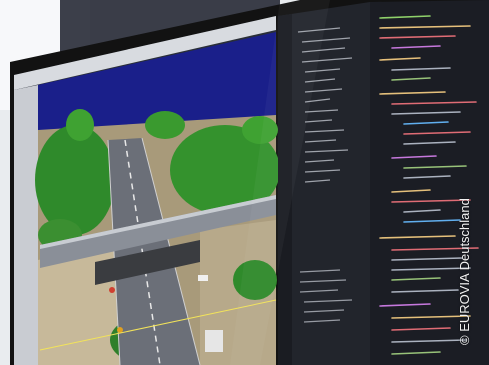 This screenshot has width=489, height=365. What do you see at coordinates (75, 180) in the screenshot?
I see `vegetation-left` at bounding box center [75, 180].